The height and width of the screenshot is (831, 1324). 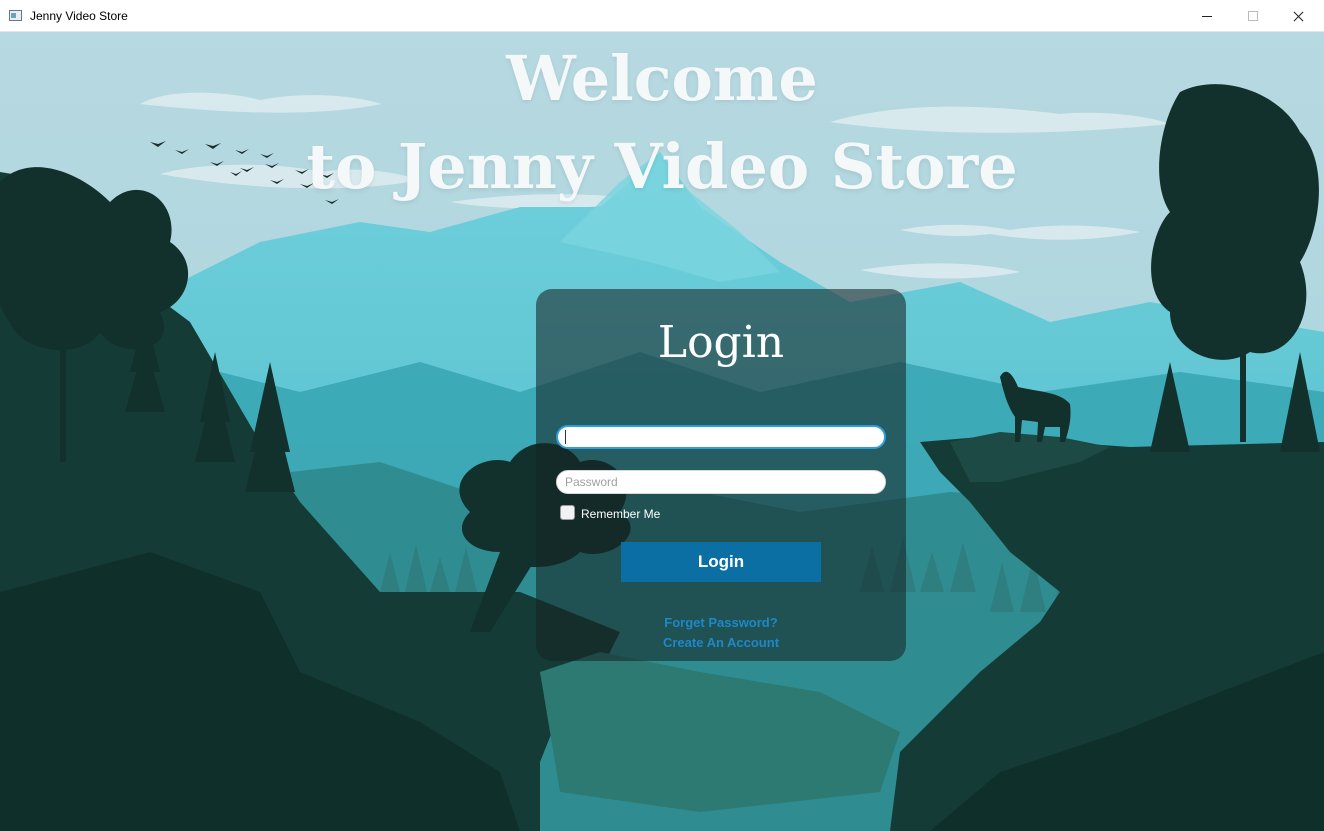 I want to click on login-button: Login, so click(x=721, y=562).